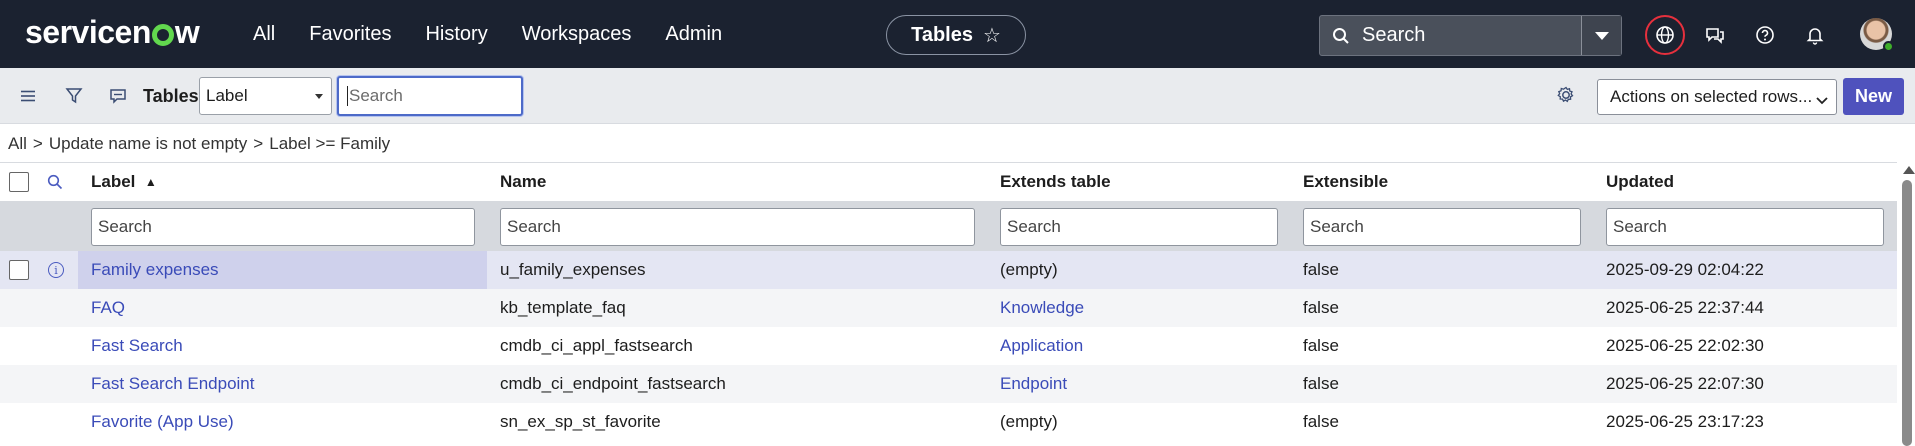 Image resolution: width=1915 pixels, height=446 pixels. Describe the element at coordinates (693, 34) in the screenshot. I see `menu-admin: Admin` at that location.